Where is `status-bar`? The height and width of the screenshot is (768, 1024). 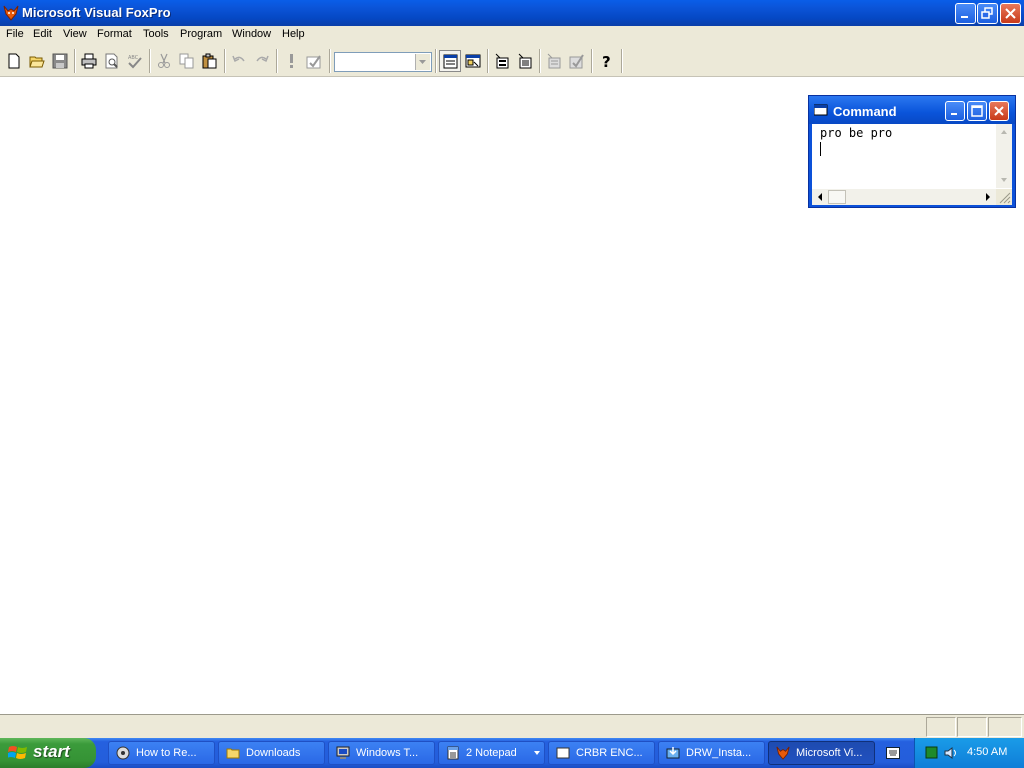
status-bar is located at coordinates (512, 726).